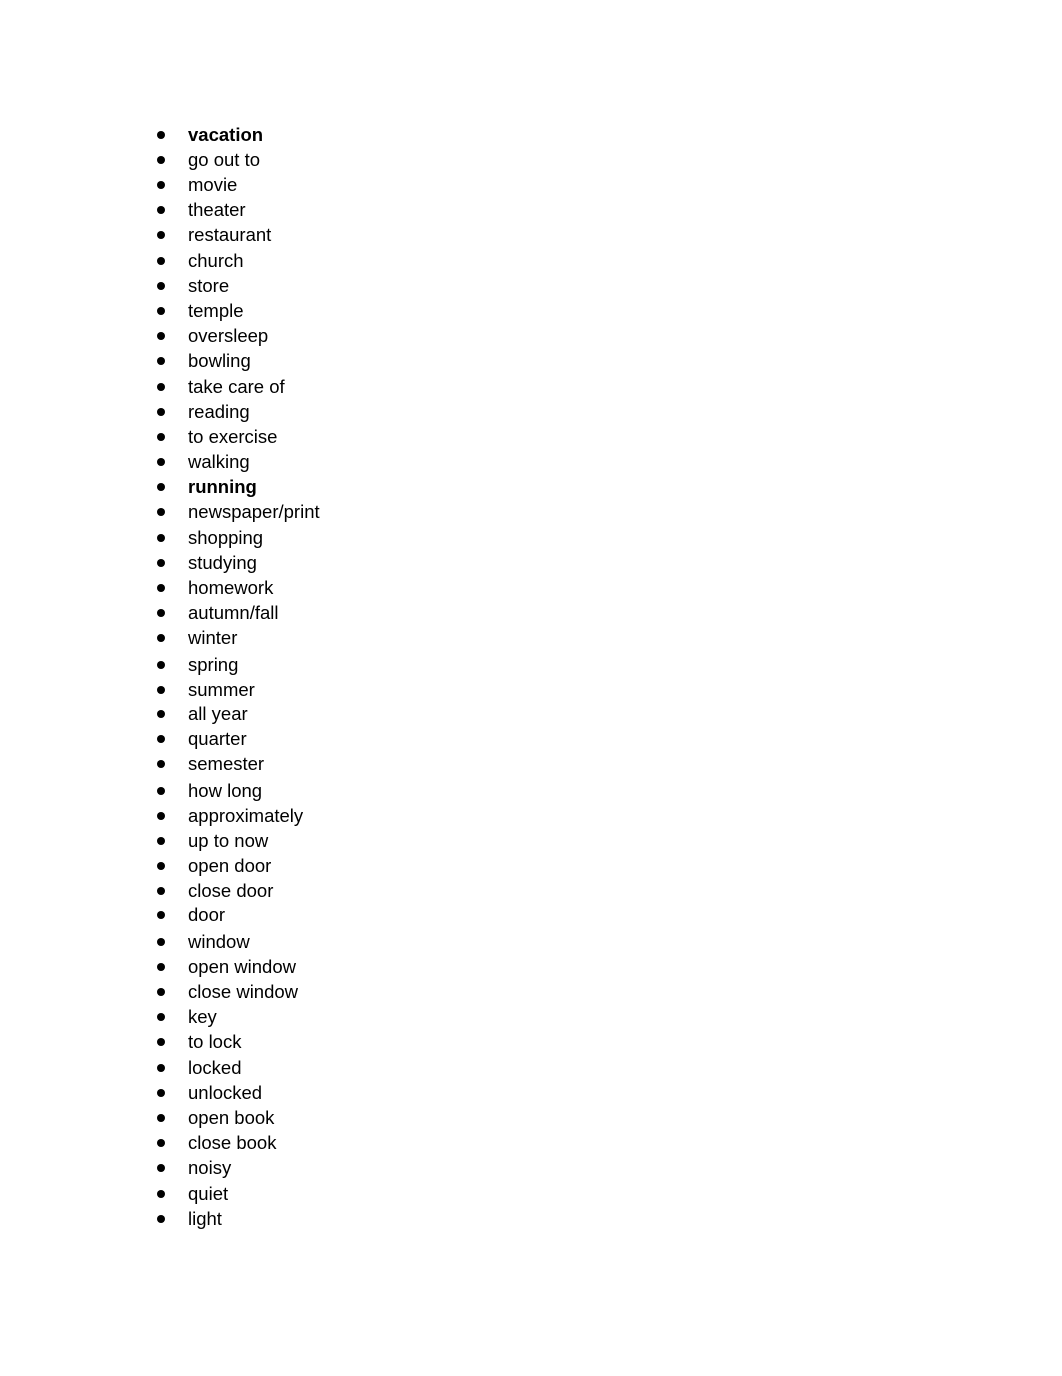 This screenshot has height=1376, width=1062. I want to click on list-item-text: quiet, so click(208, 1193).